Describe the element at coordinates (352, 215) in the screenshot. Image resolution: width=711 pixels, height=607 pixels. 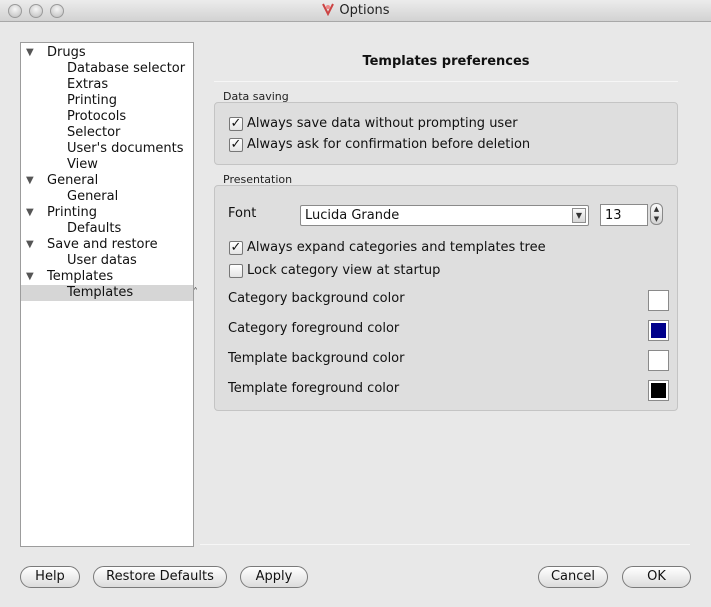
I see `font-select-value: Lucida Grande` at that location.